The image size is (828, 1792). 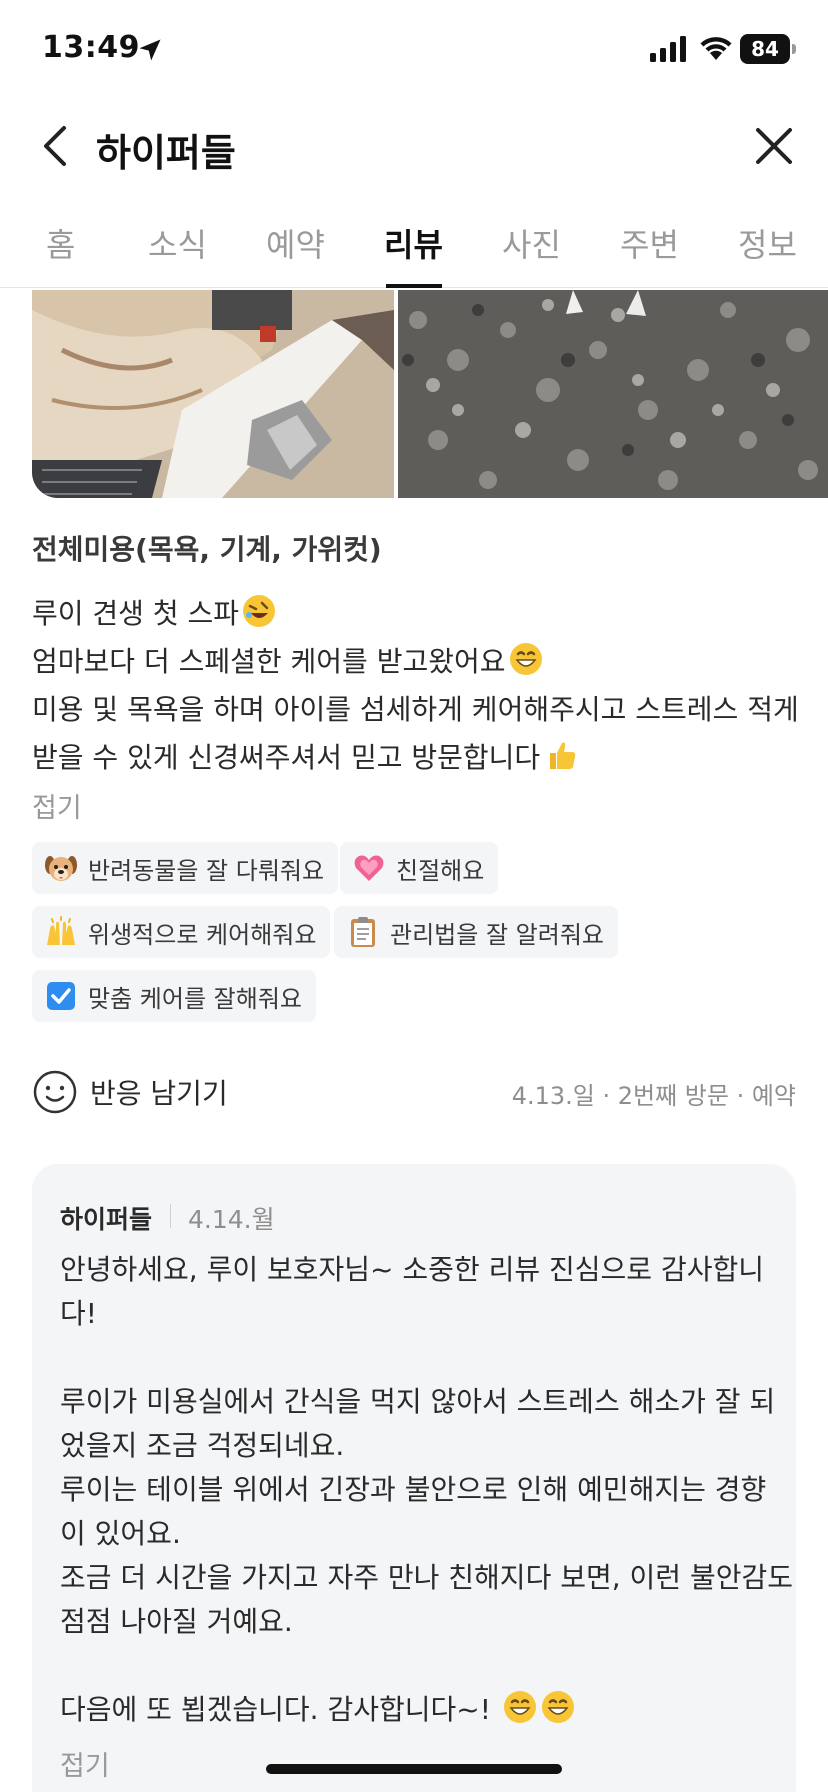 I want to click on clipboard-icon, so click(x=363, y=932).